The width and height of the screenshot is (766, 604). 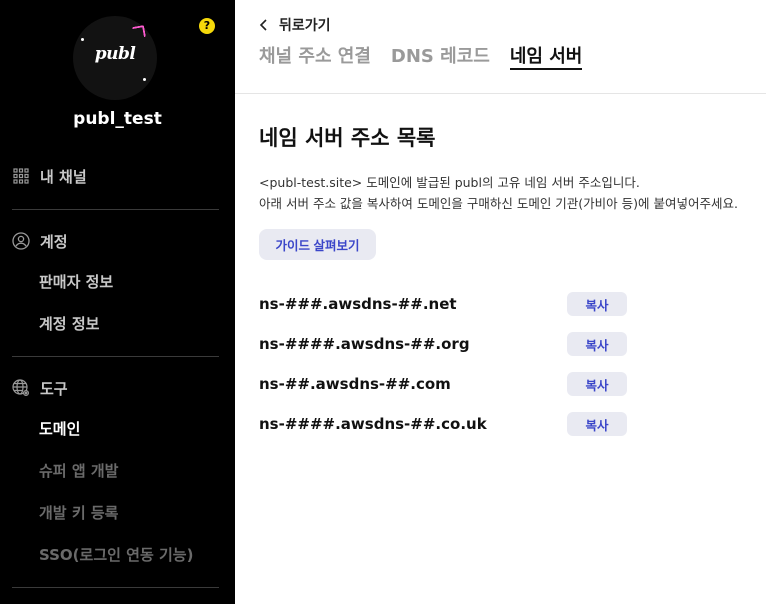 What do you see at coordinates (364, 344) in the screenshot?
I see `nameserver-address: ns-####.awsdns-##.org` at bounding box center [364, 344].